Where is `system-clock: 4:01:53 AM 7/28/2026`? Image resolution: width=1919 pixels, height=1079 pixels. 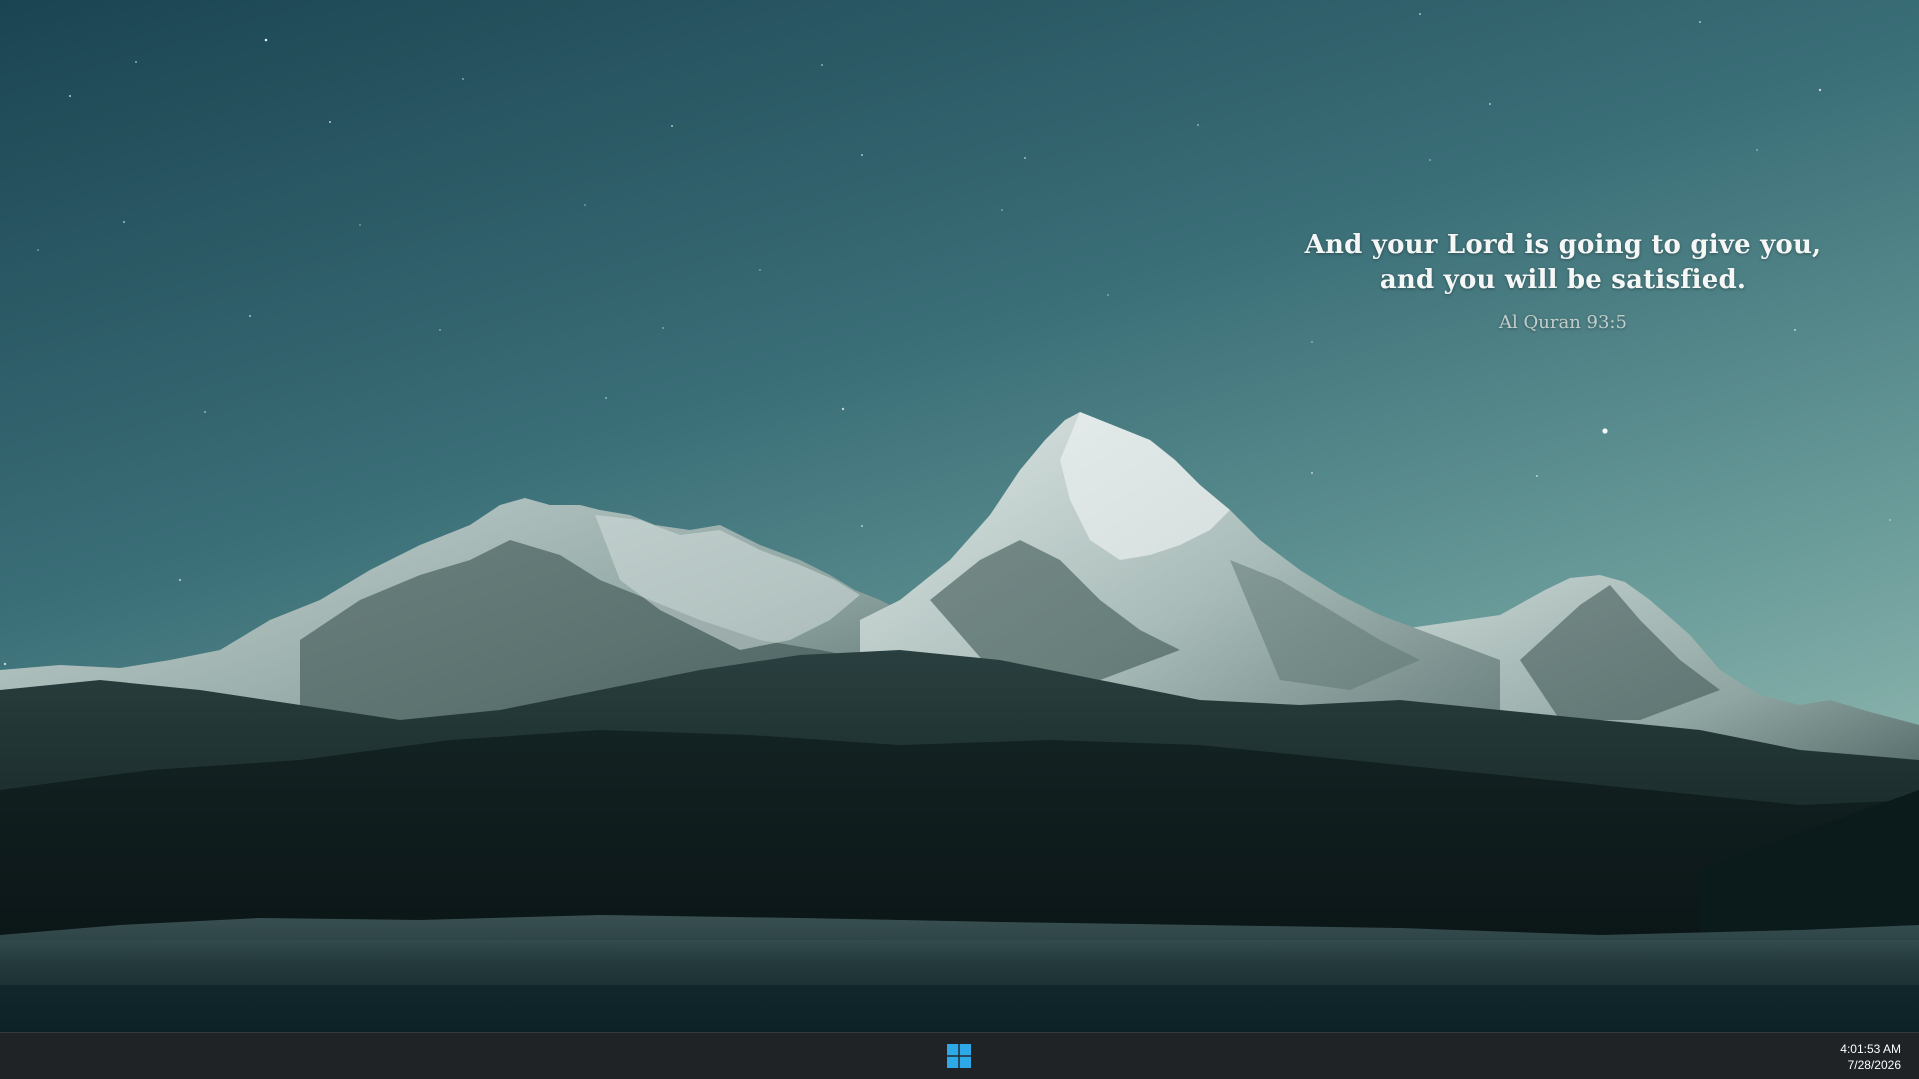 system-clock: 4:01:53 AM 7/28/2026 is located at coordinates (1870, 1057).